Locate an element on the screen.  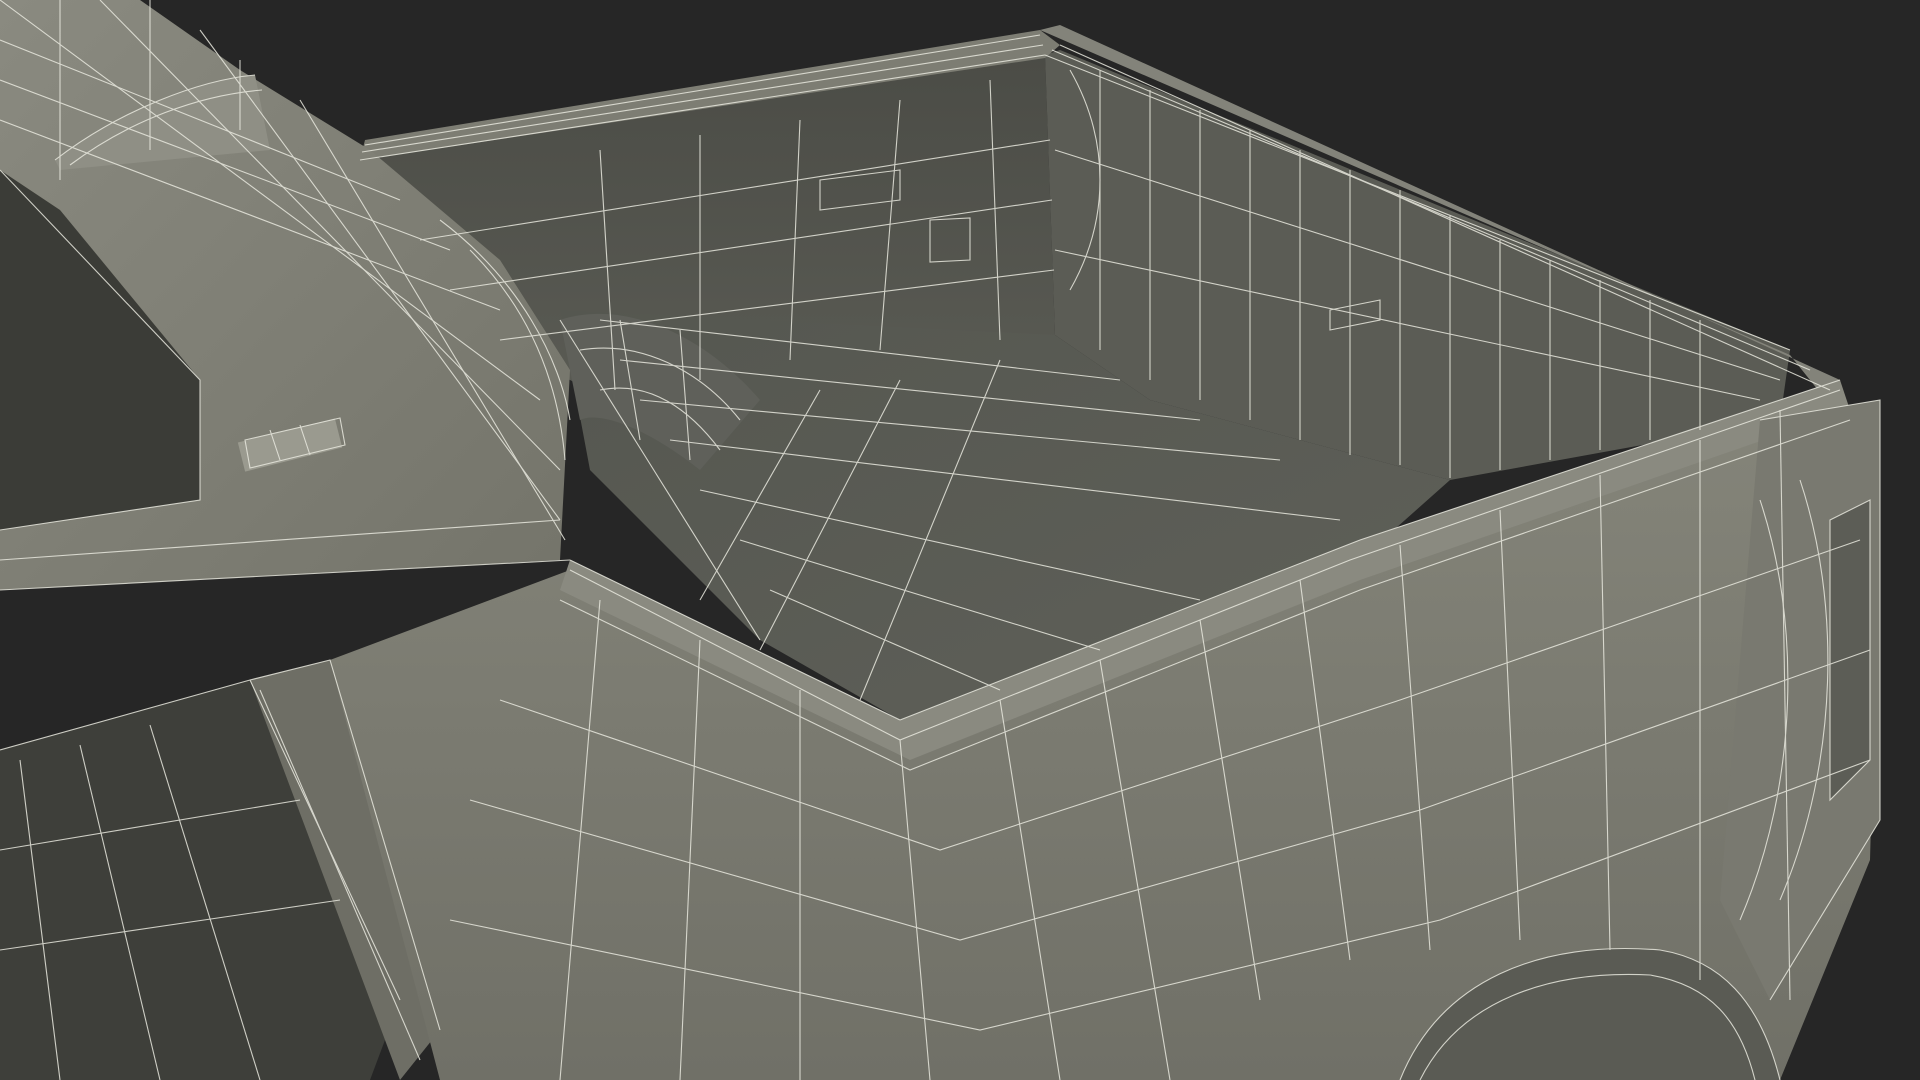
tail-light is located at coordinates (1850, 650).